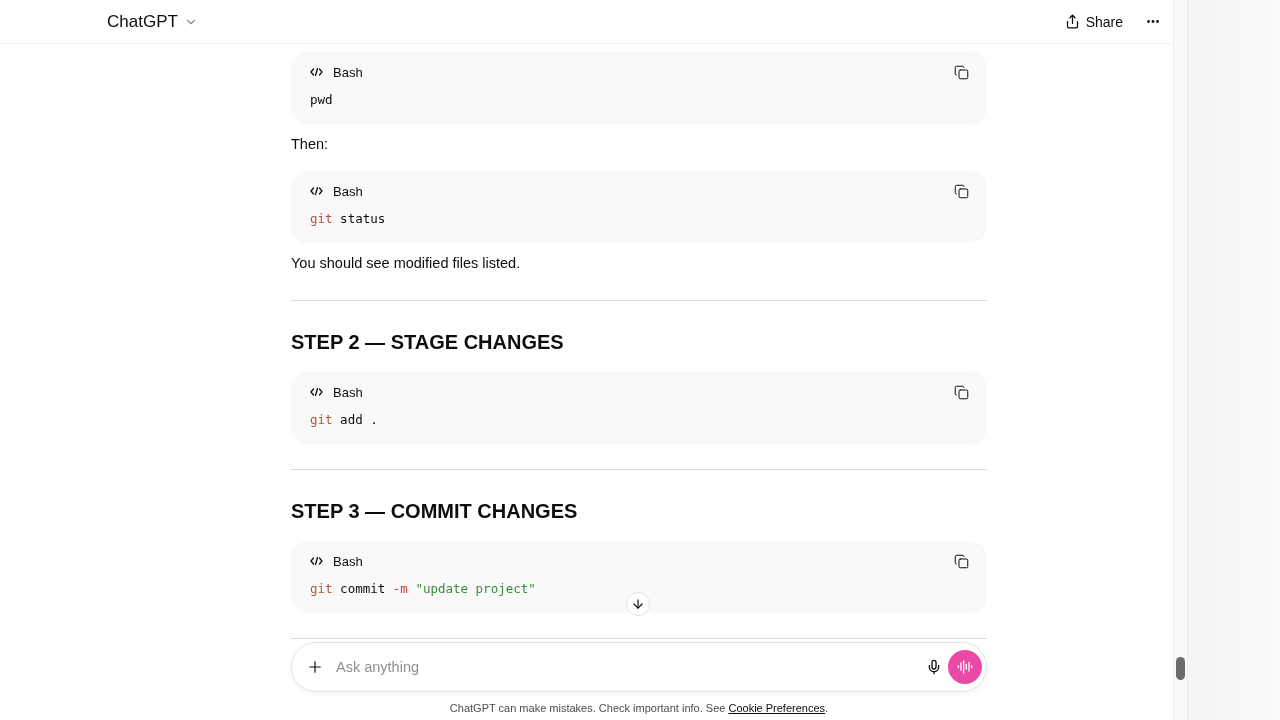 The width and height of the screenshot is (1280, 720). Describe the element at coordinates (1072, 21) in the screenshot. I see `share-icon` at that location.